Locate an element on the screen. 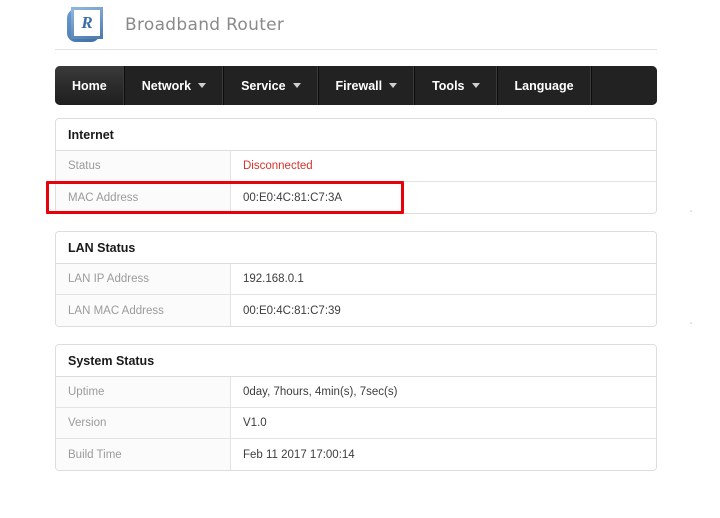 This screenshot has width=720, height=518. status-badge: Disconnected is located at coordinates (443, 166).